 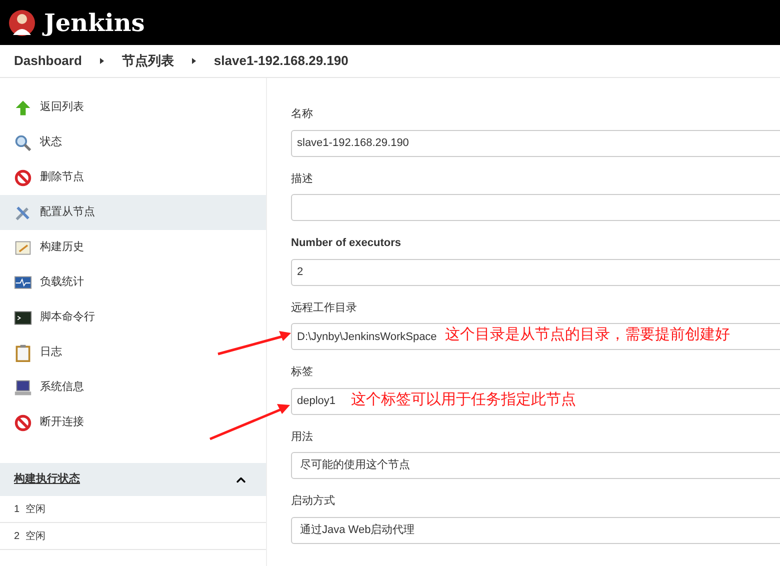 I want to click on notepad-icon, so click(x=23, y=247).